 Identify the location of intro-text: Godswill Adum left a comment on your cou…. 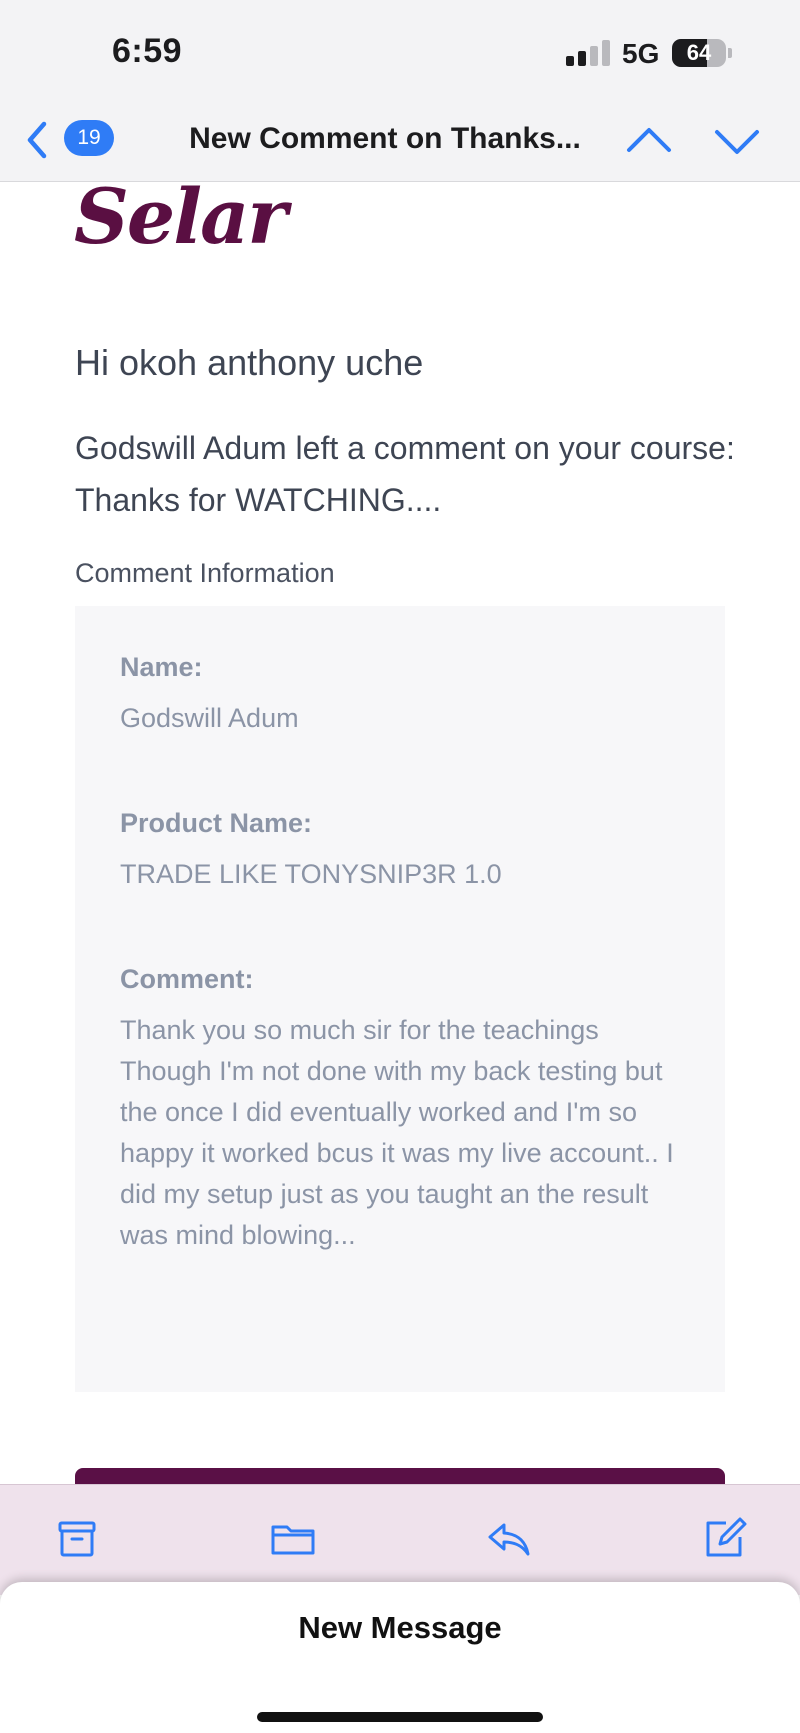
(405, 474).